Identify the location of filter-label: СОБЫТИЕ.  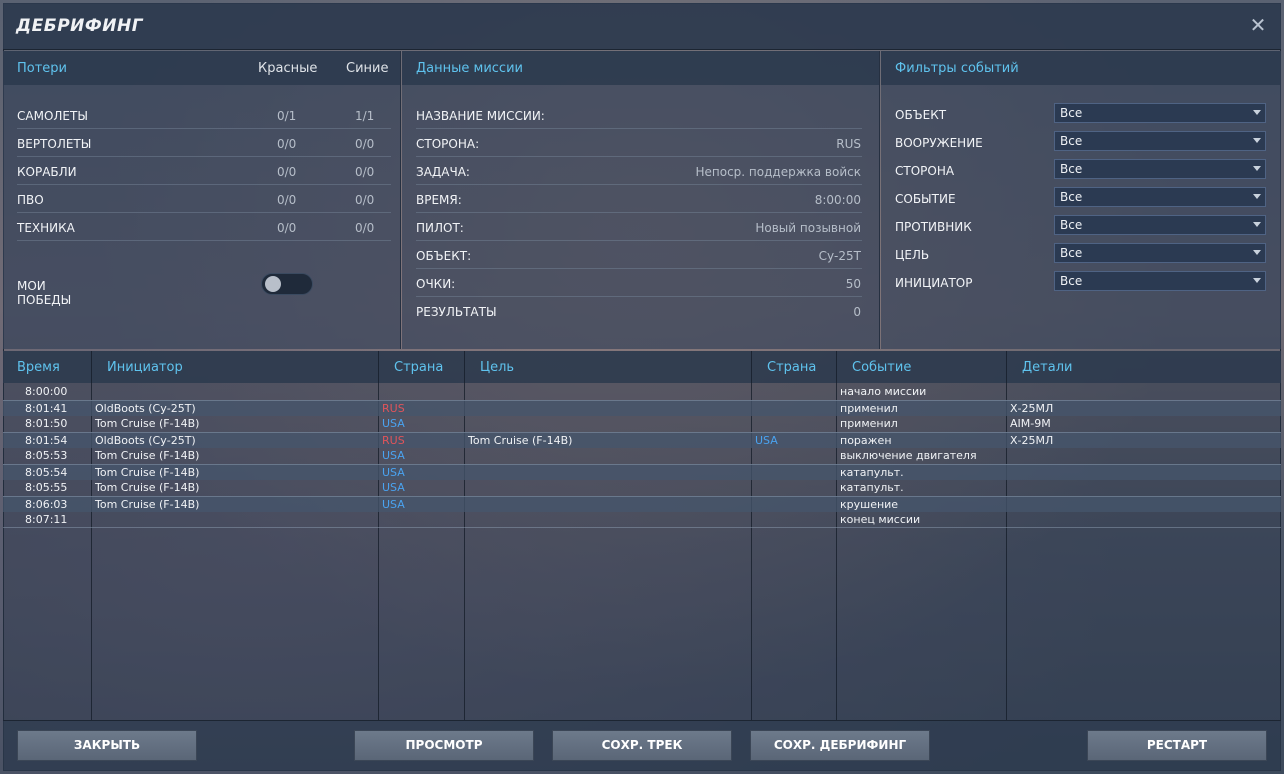
(925, 199).